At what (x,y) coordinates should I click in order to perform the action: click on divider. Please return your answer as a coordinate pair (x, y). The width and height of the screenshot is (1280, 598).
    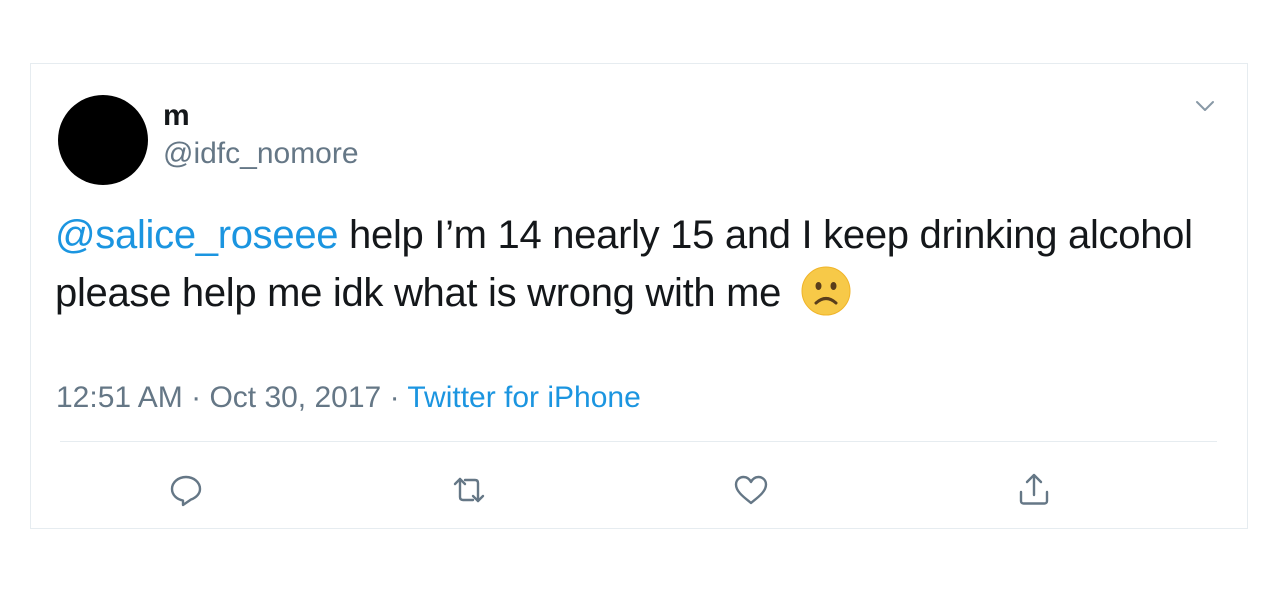
    Looking at the image, I should click on (638, 441).